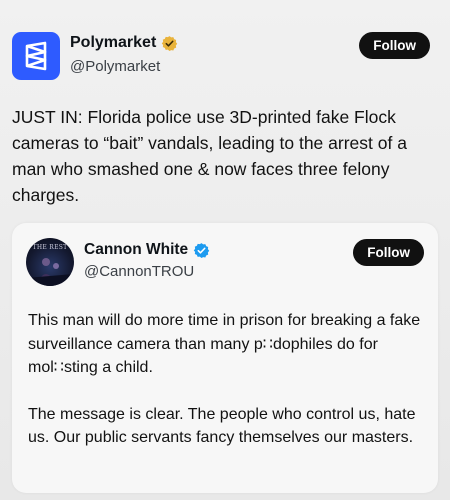 This screenshot has height=500, width=450. Describe the element at coordinates (139, 271) in the screenshot. I see `quoted-handle: @CannonTROU` at that location.